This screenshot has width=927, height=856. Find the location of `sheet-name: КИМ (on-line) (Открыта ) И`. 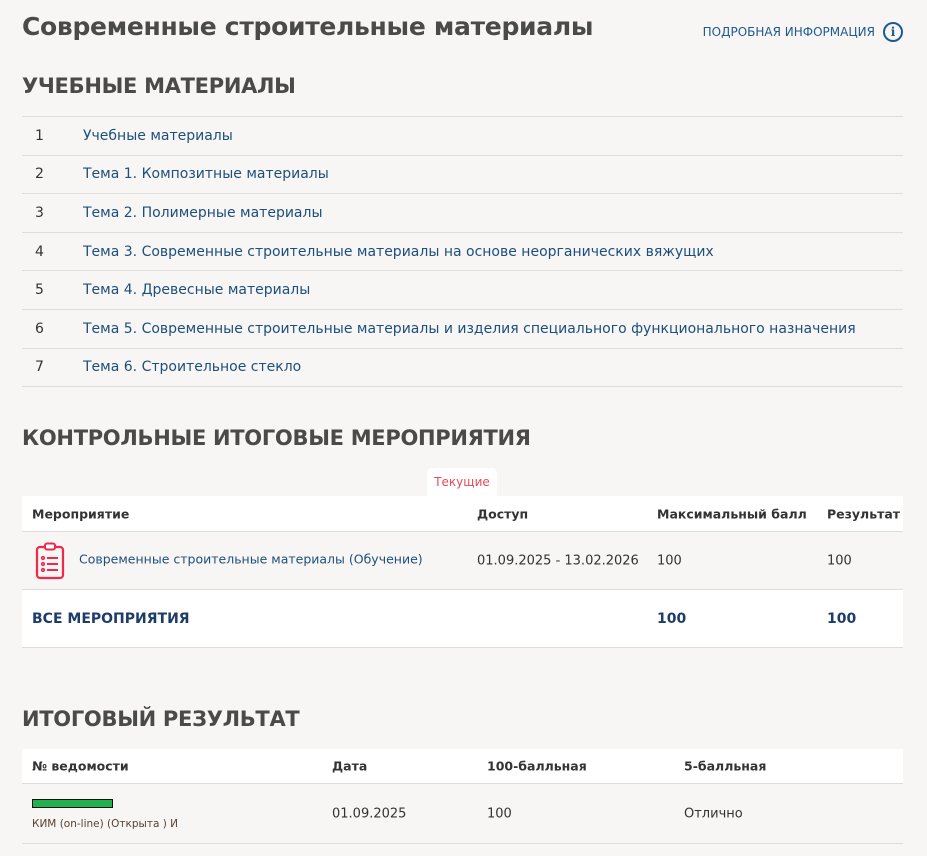

sheet-name: КИМ (on-line) (Открыта ) И is located at coordinates (105, 824).